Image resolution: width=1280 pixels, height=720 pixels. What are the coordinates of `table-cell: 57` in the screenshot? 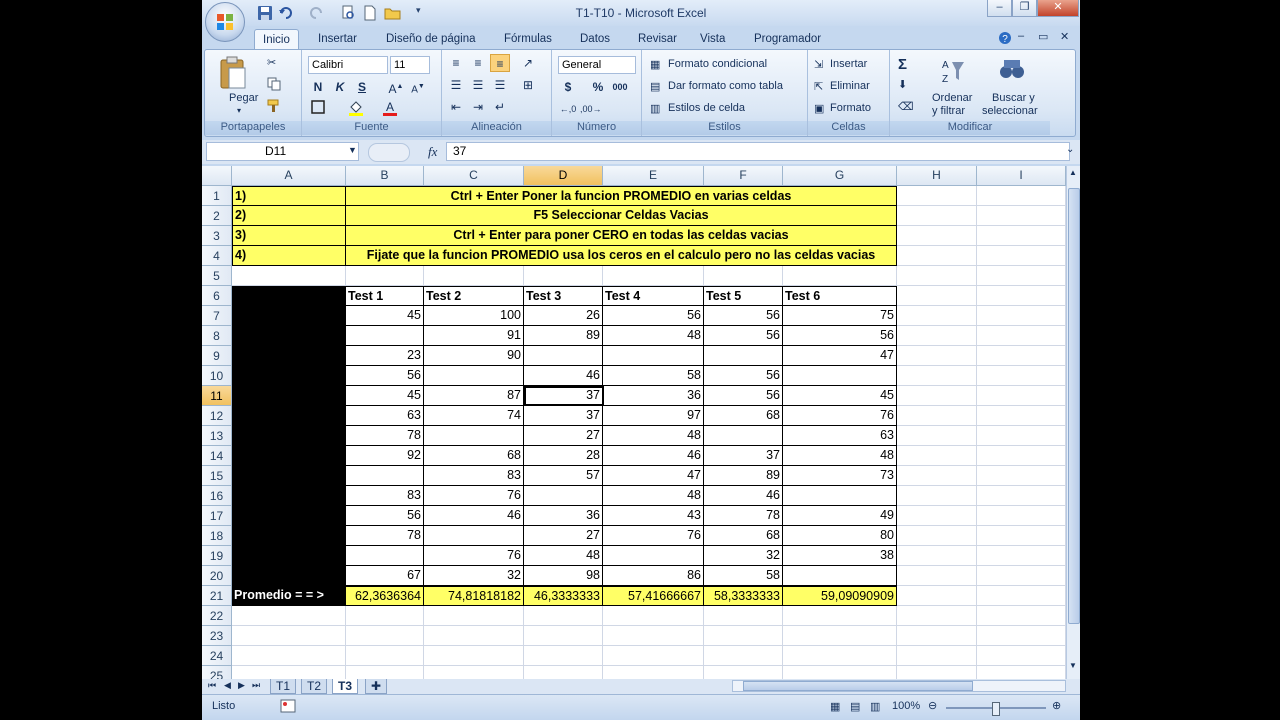 It's located at (563, 476).